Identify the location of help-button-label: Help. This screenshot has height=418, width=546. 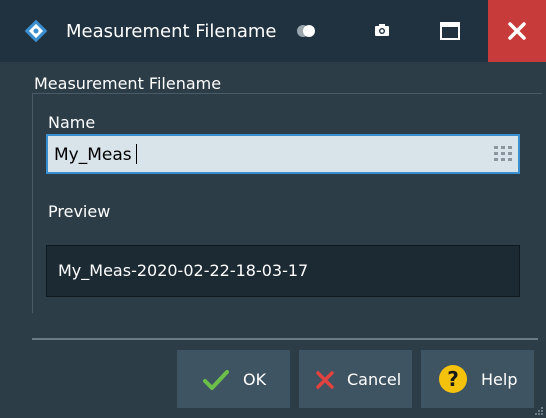
(499, 379).